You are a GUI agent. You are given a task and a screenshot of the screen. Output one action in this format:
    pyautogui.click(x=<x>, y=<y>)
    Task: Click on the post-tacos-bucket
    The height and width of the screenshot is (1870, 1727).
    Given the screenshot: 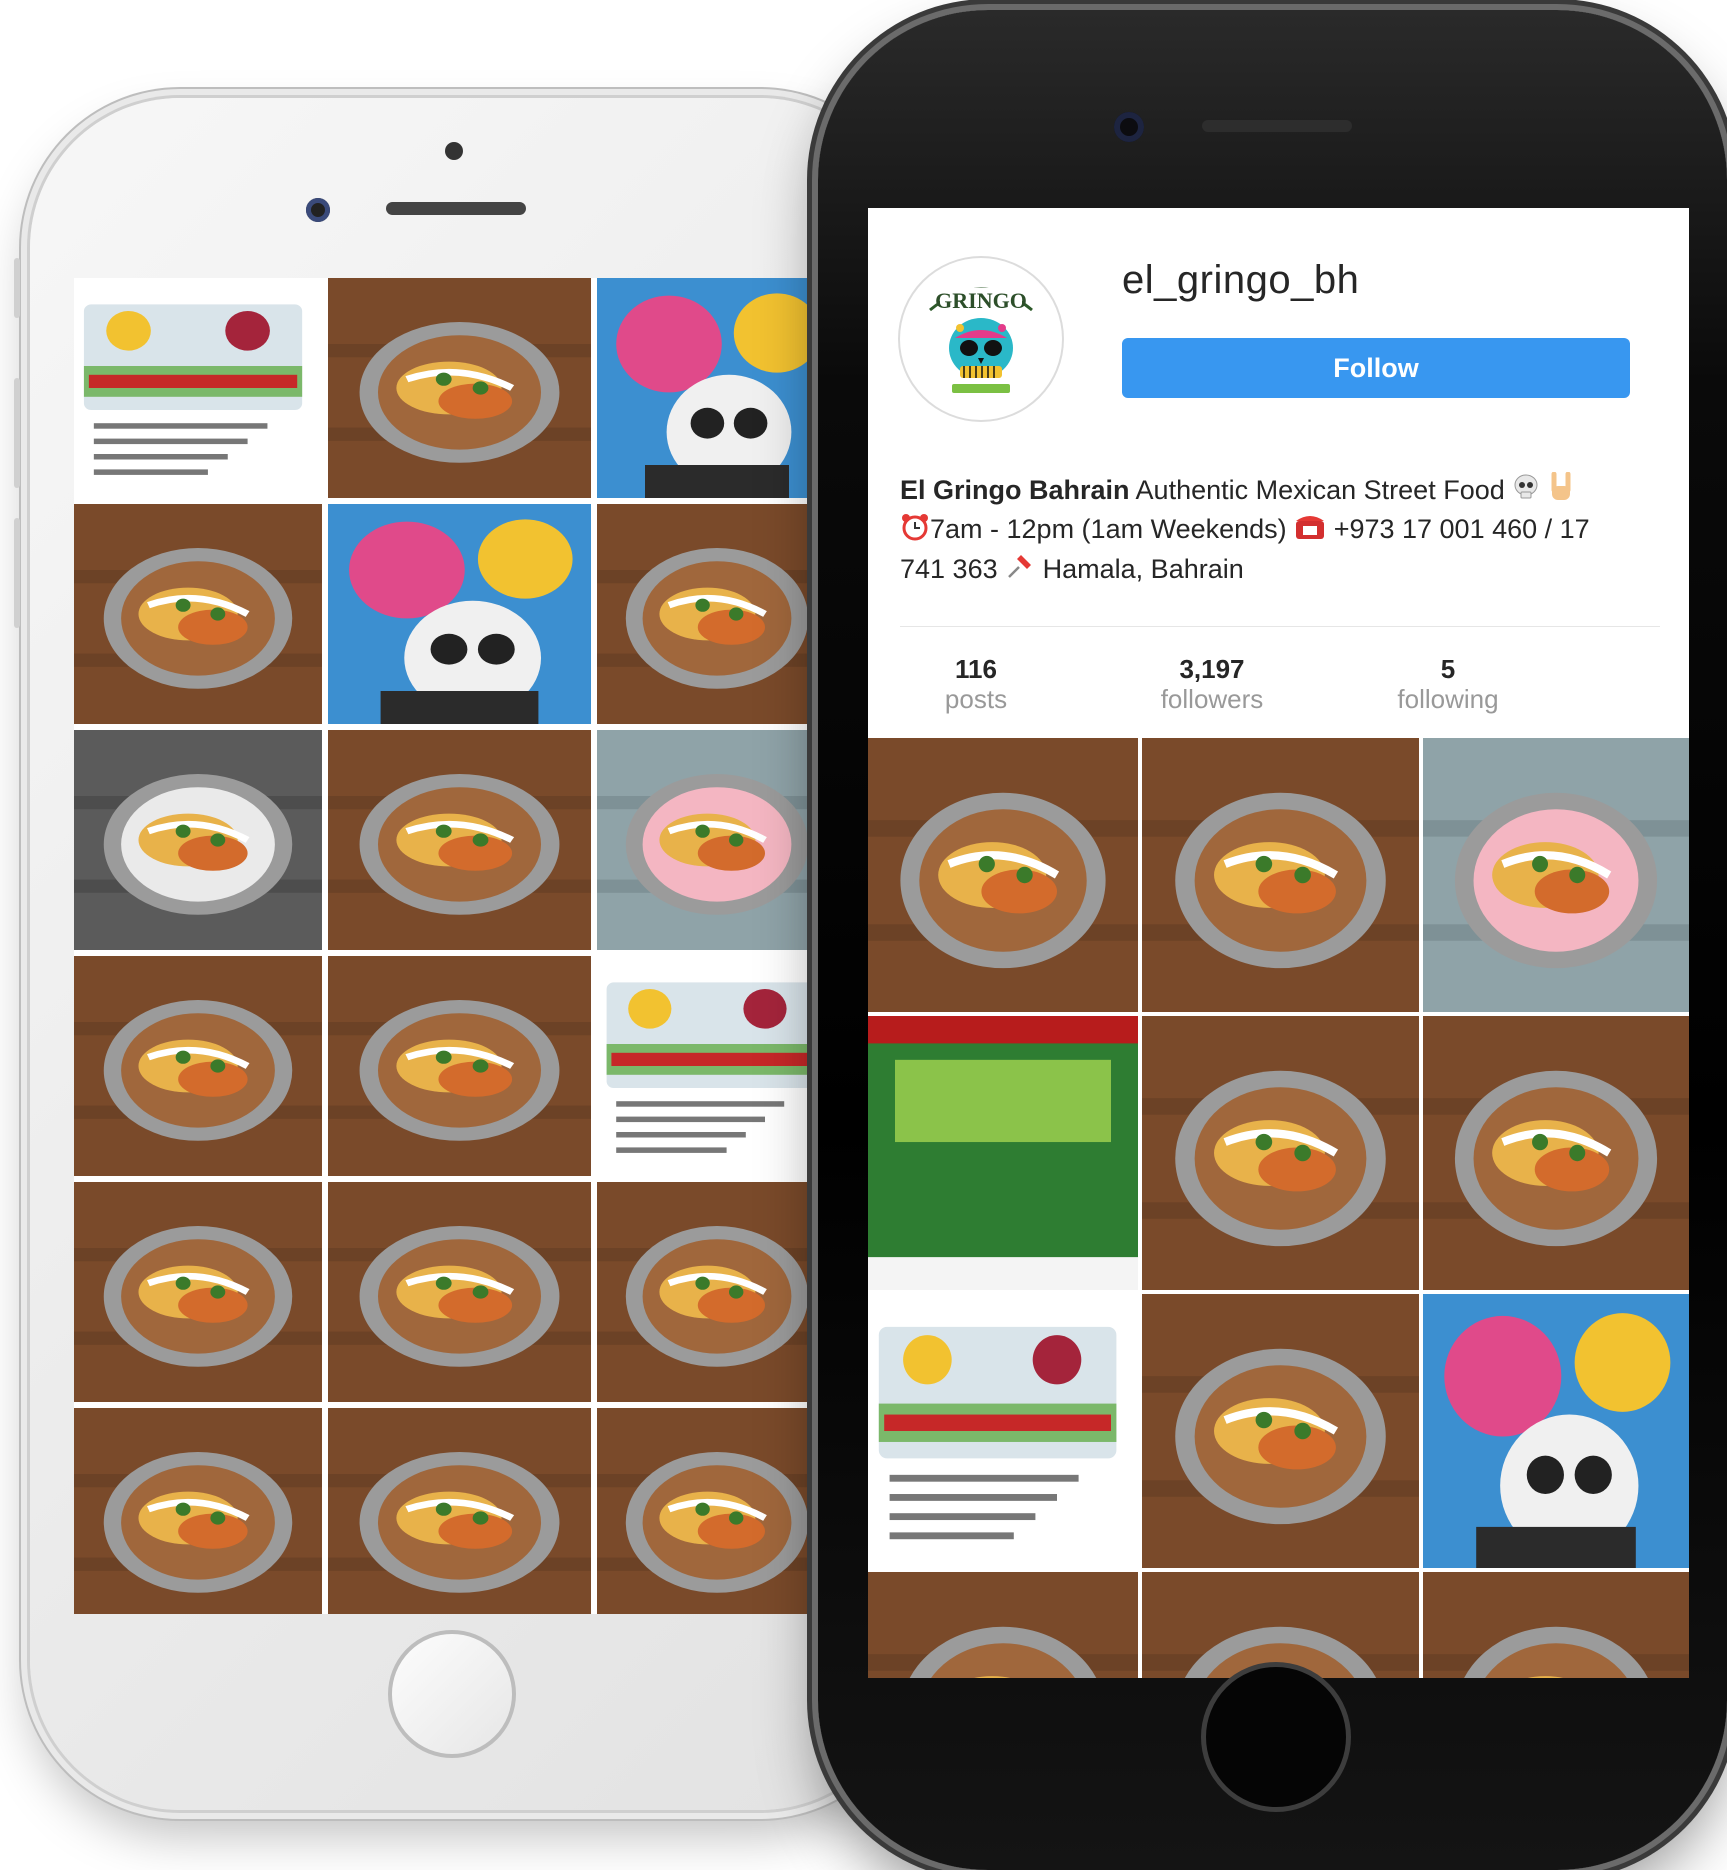 What is the action you would take?
    pyautogui.click(x=705, y=614)
    